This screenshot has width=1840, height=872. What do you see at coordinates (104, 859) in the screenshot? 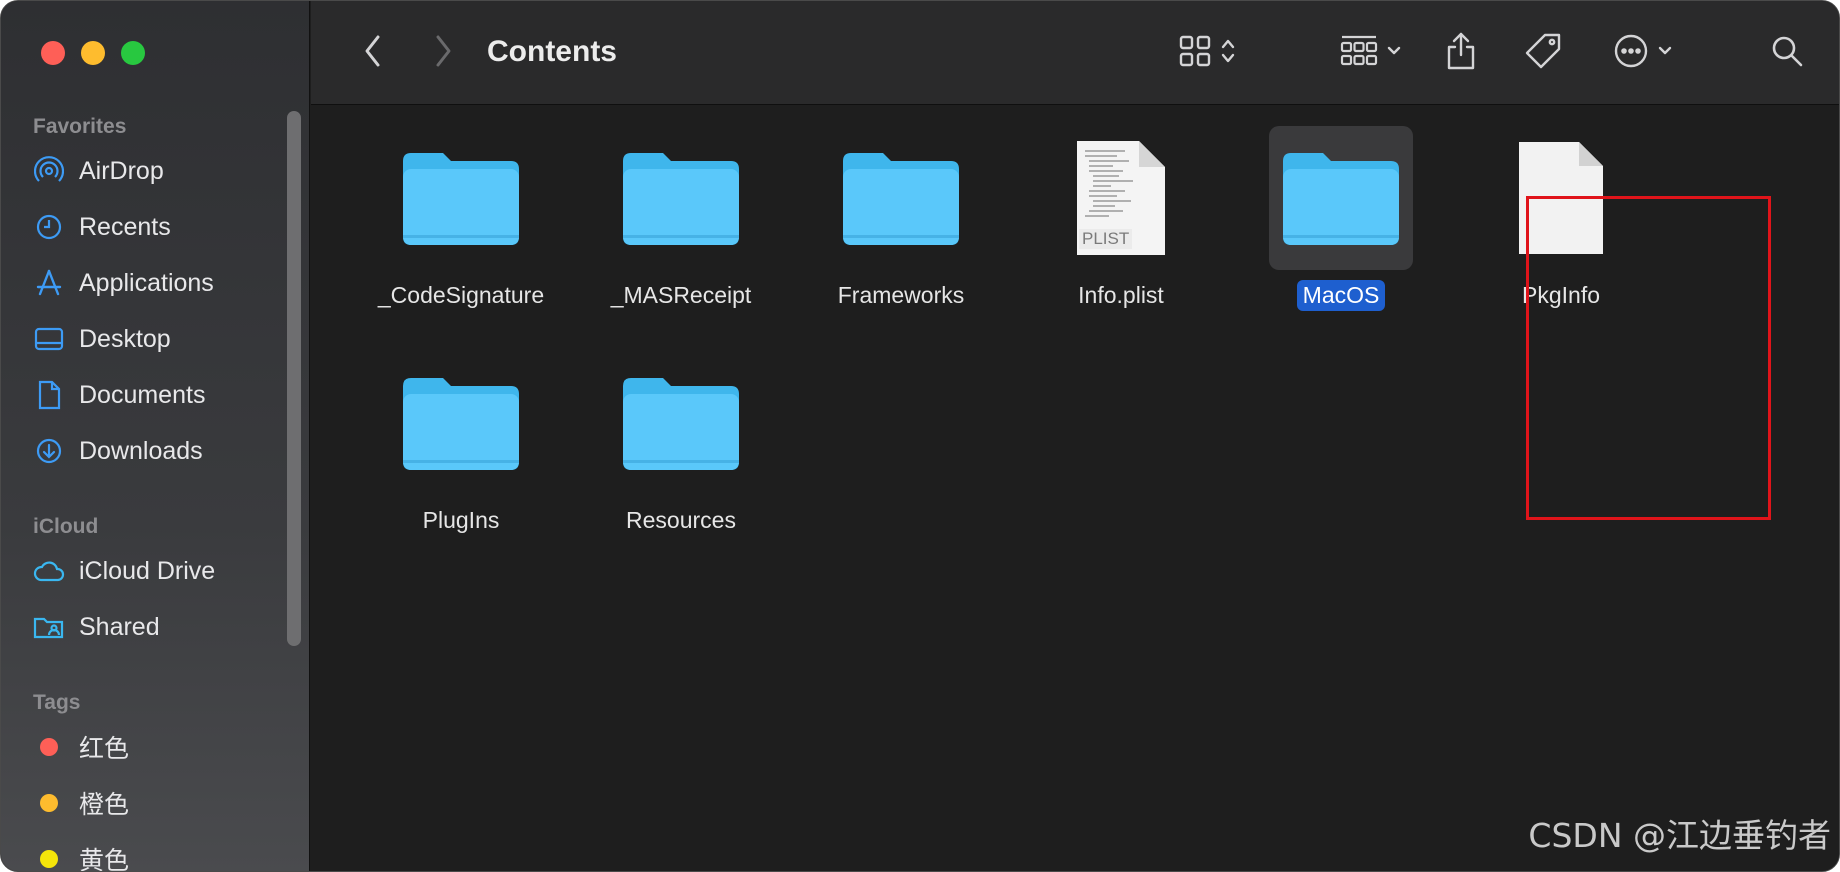
I see `sidebar-item-label: 黄色` at bounding box center [104, 859].